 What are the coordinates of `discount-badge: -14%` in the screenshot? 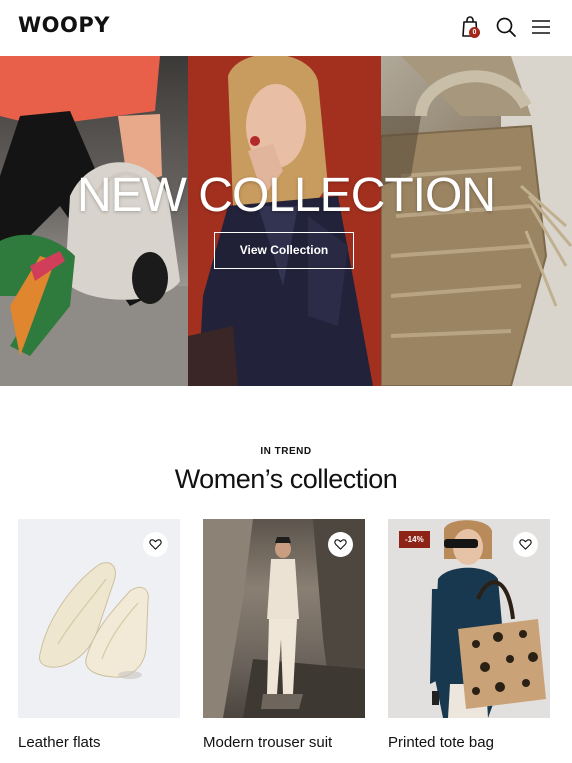 It's located at (414, 539).